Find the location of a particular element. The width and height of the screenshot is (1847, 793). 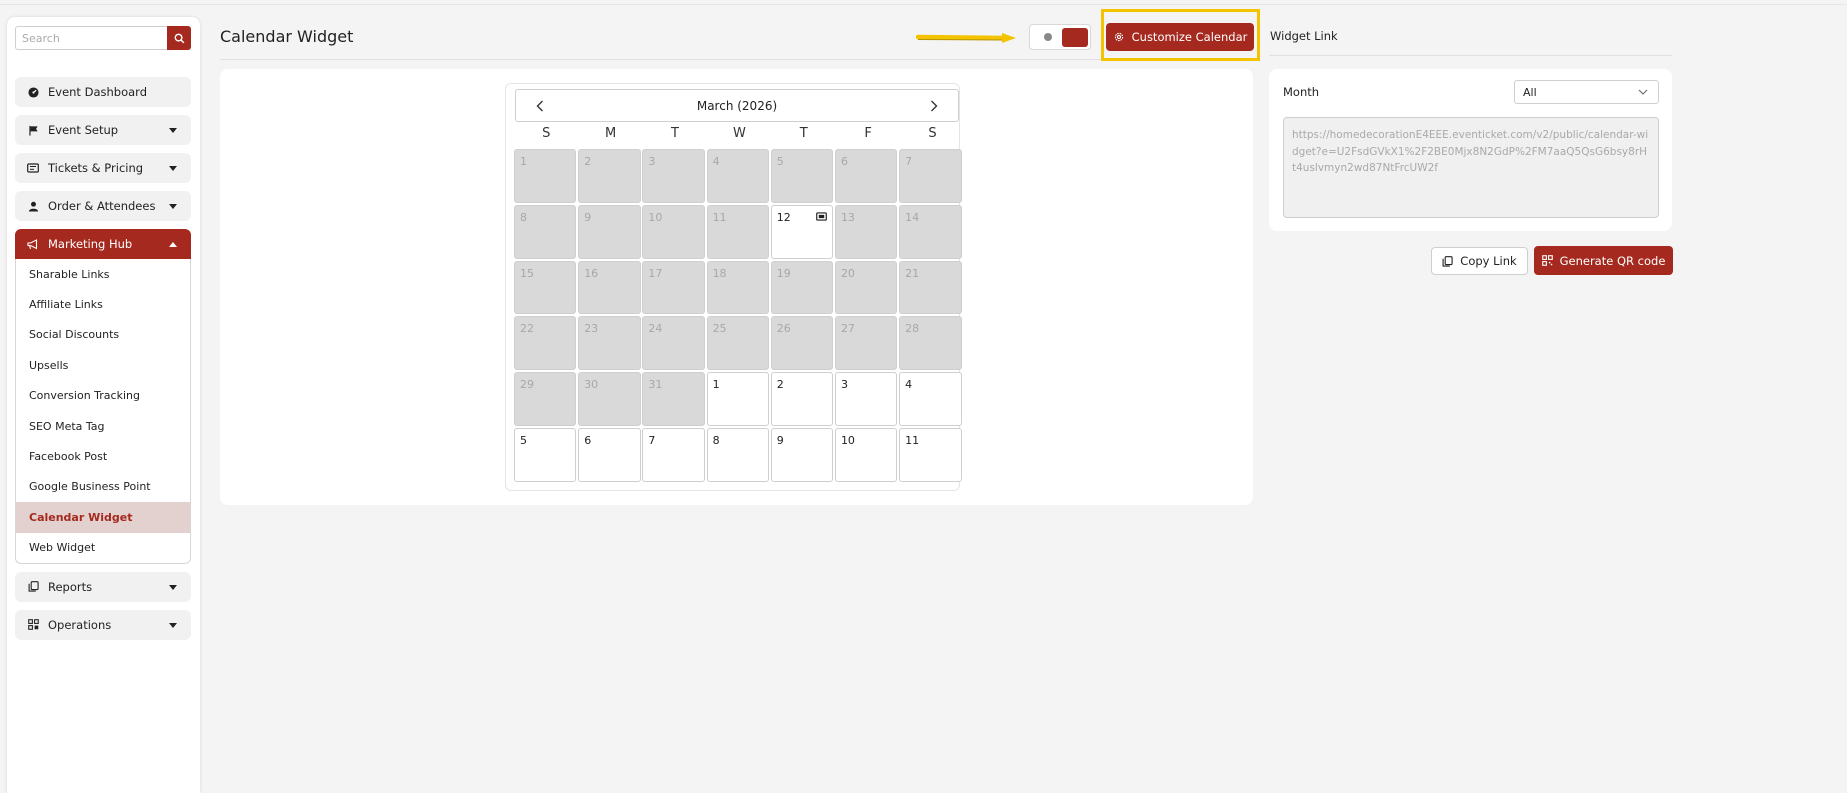

calendar-day-cell: 21 is located at coordinates (930, 287).